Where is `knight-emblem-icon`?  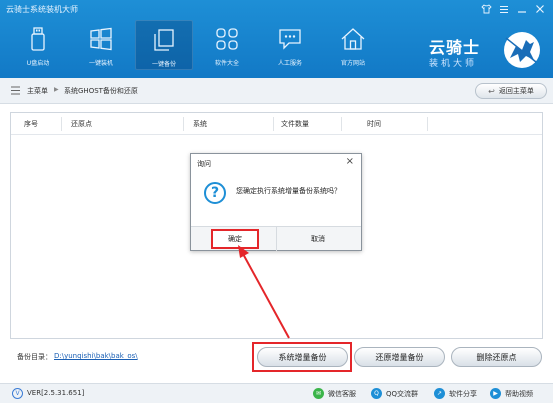 knight-emblem-icon is located at coordinates (522, 50).